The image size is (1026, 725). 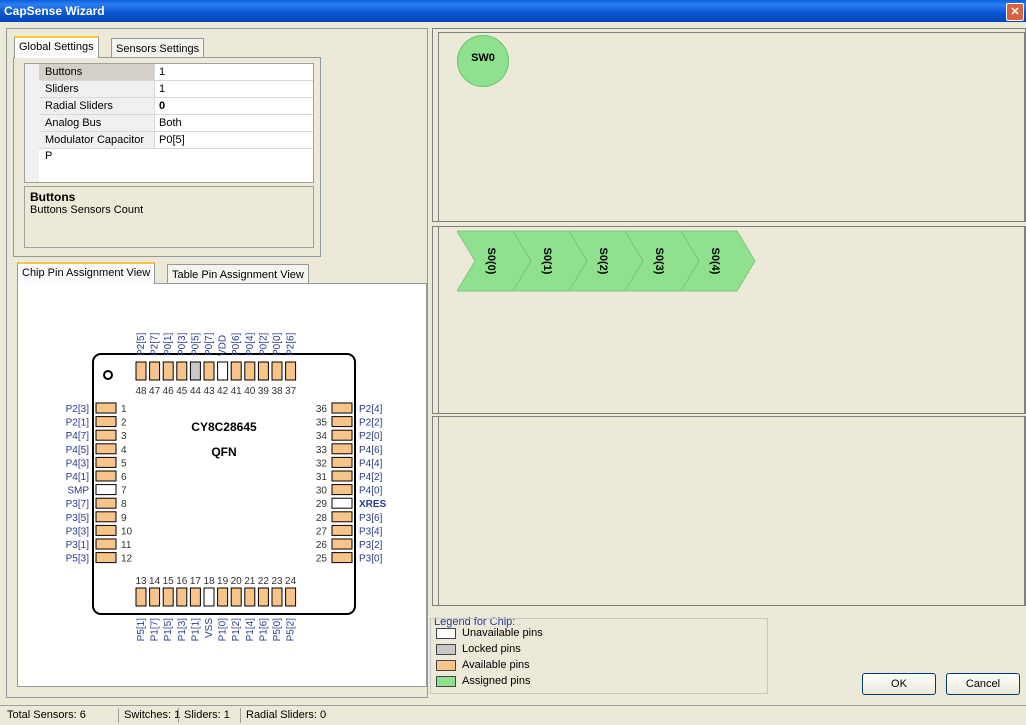 What do you see at coordinates (264, 391) in the screenshot?
I see `top-pin-number: 39` at bounding box center [264, 391].